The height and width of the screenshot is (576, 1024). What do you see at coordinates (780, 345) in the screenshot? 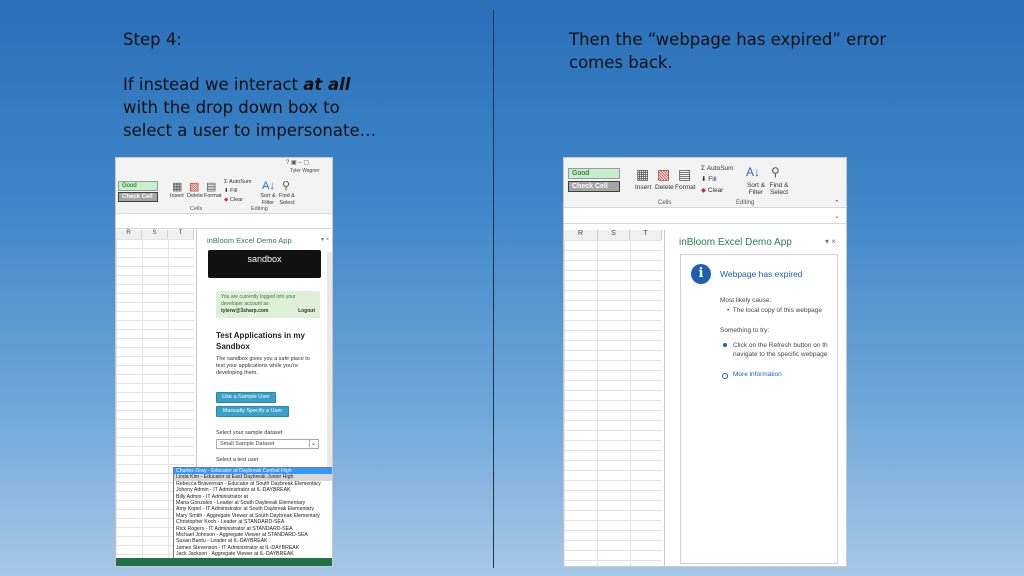
I see `try-item-line1: Click on the Refresh button on th` at bounding box center [780, 345].